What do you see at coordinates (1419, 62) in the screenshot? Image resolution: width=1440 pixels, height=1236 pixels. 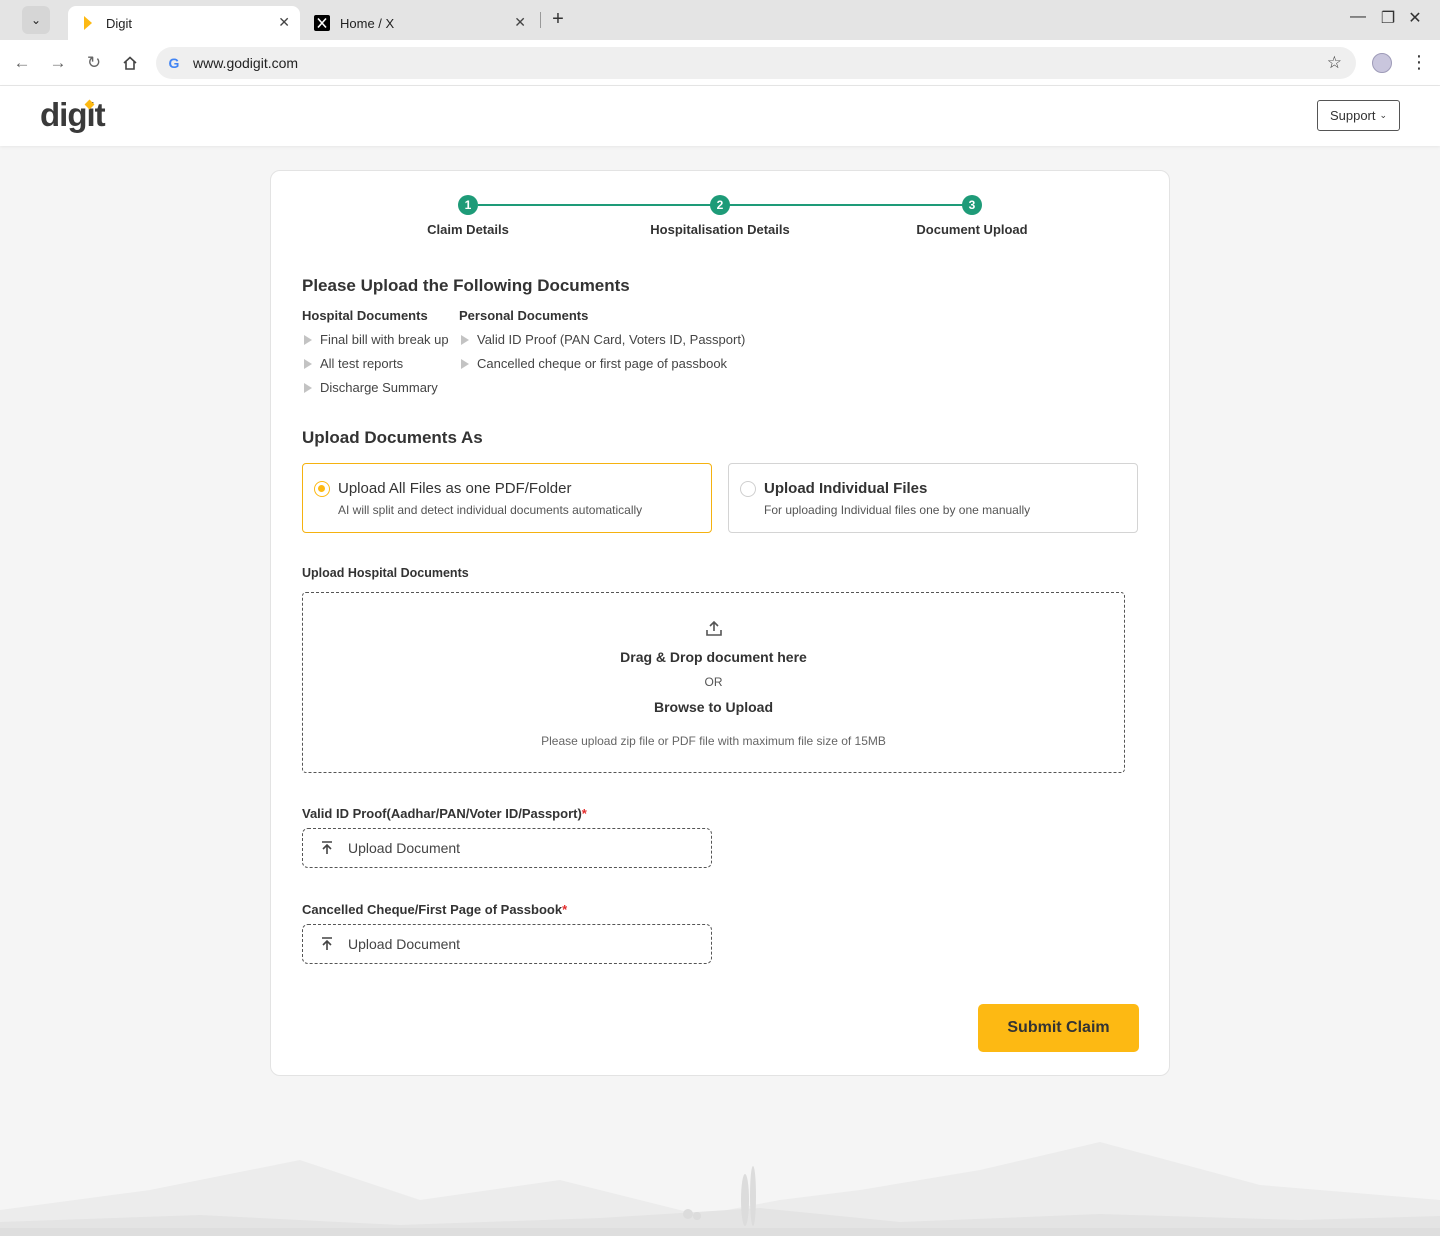 I see `browser-menu-icon: ⋮` at bounding box center [1419, 62].